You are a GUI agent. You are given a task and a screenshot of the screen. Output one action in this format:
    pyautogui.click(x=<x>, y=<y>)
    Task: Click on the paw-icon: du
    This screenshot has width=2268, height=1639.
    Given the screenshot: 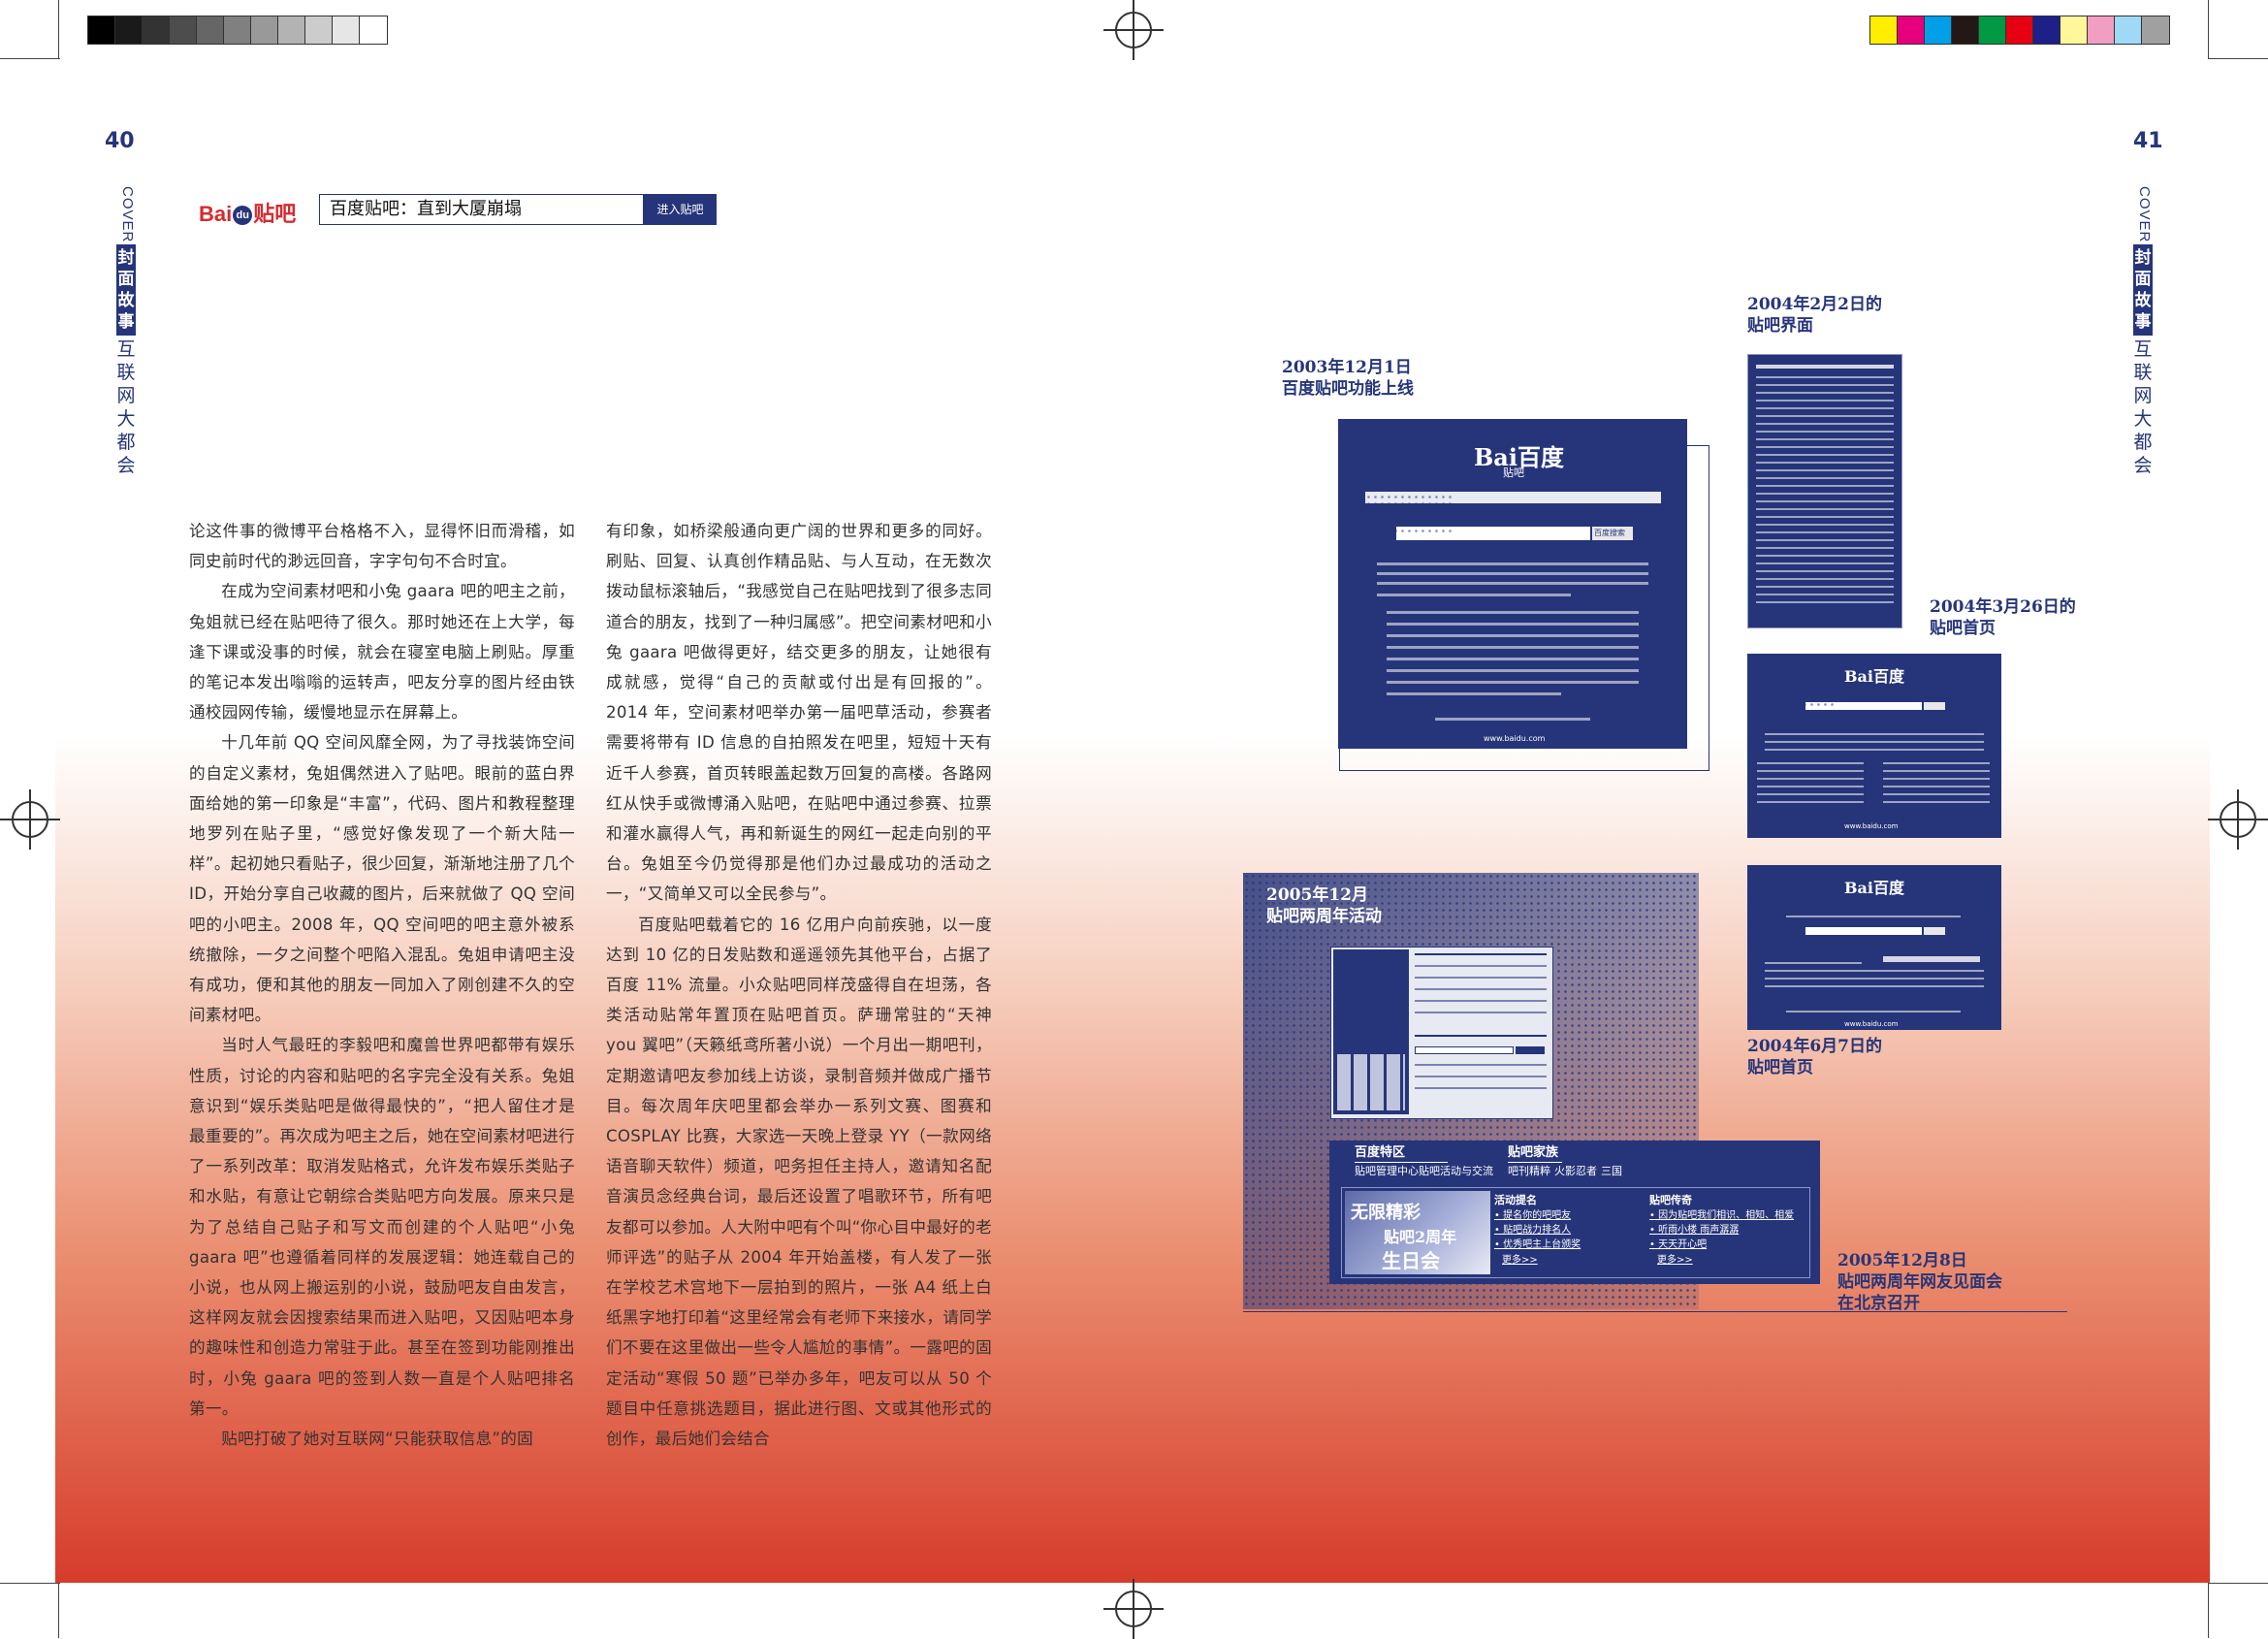 What is the action you would take?
    pyautogui.click(x=243, y=216)
    